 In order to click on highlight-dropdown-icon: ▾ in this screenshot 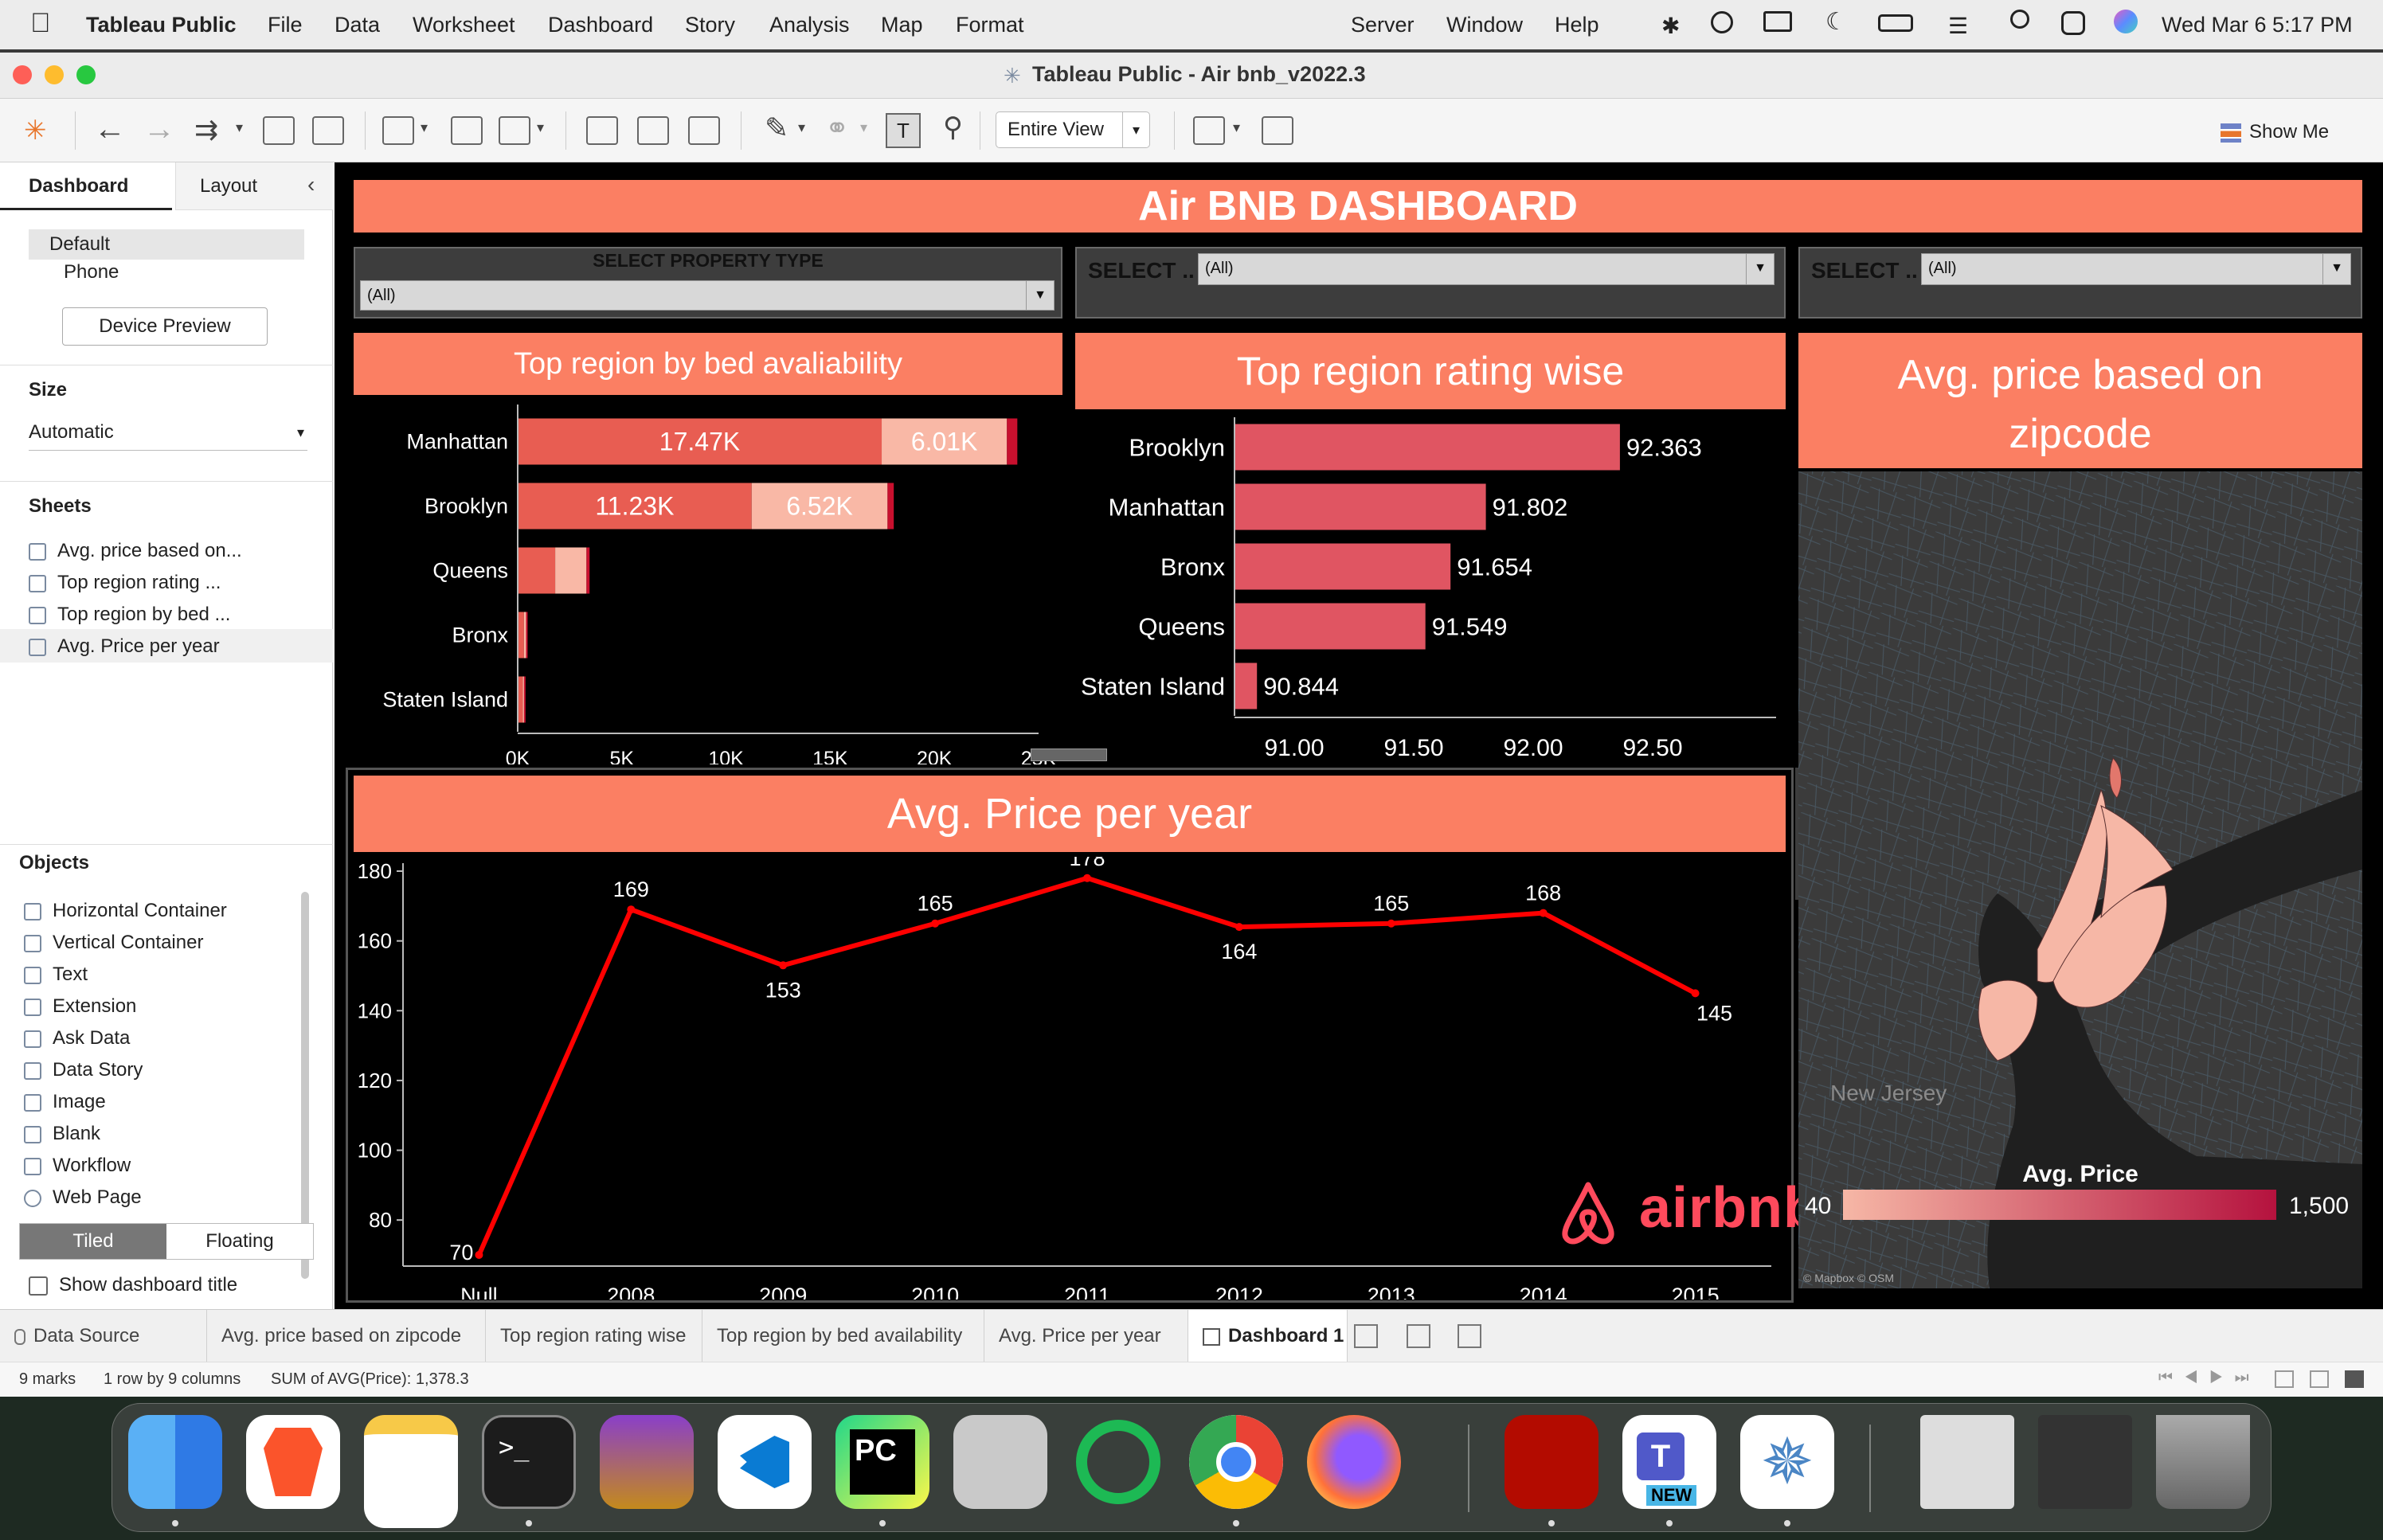, I will do `click(801, 127)`.